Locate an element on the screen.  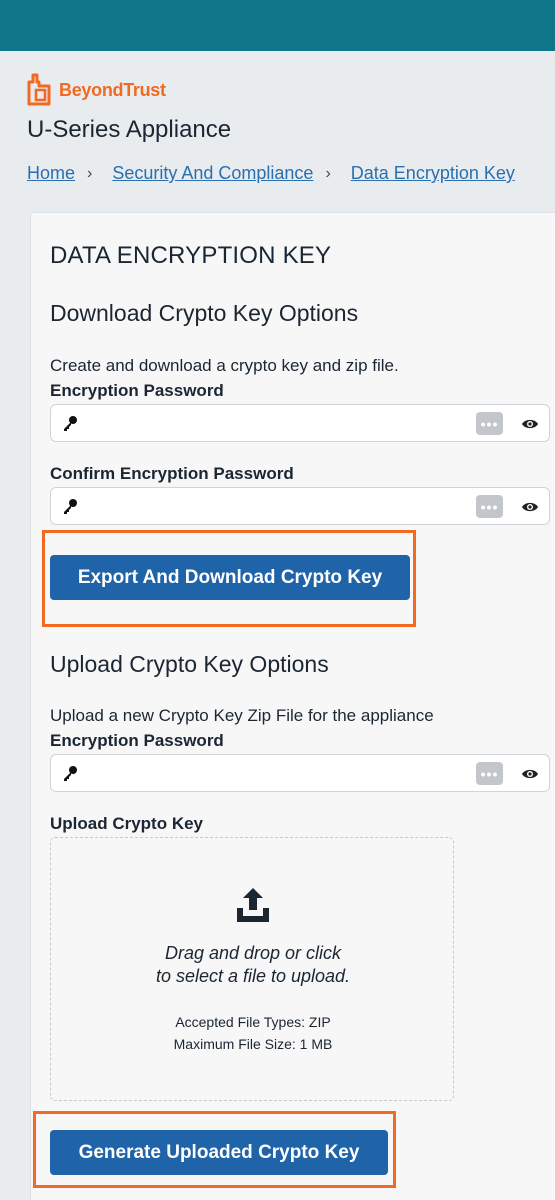
breadcrumb-data-encryption-key: Data Encryption Key is located at coordinates (433, 173).